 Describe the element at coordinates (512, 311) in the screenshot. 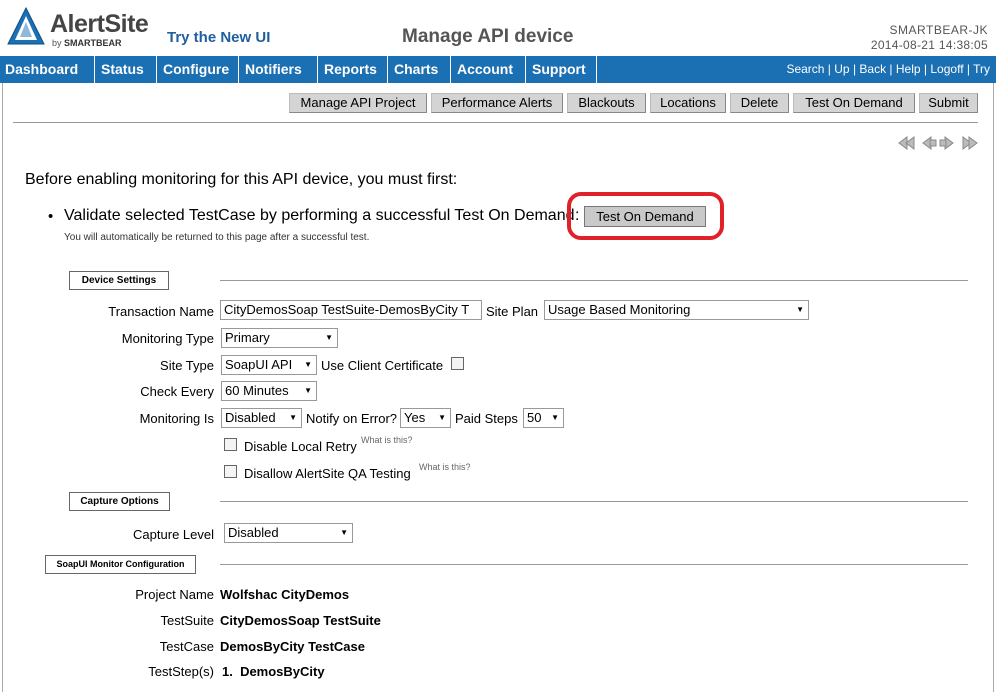

I see `site-plan-label: Site Plan` at that location.